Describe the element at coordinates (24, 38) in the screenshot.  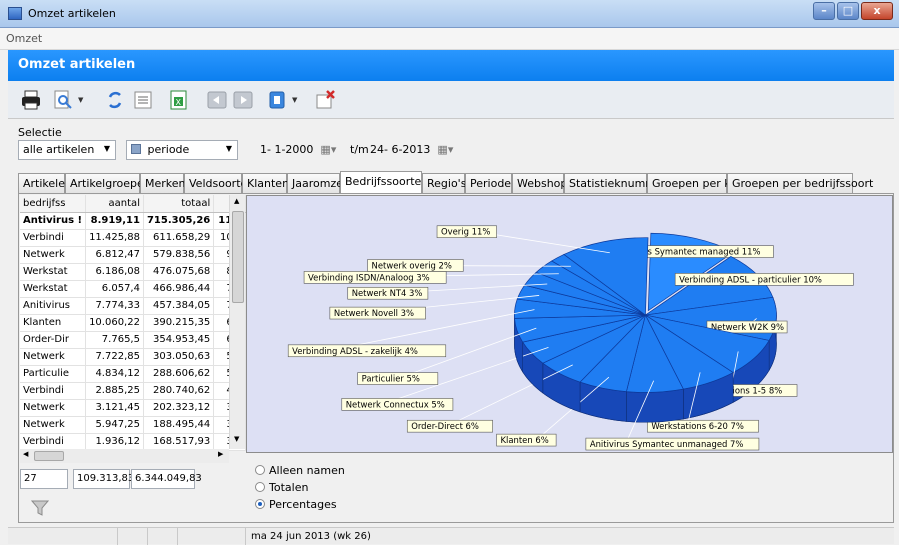
I see `menu-omzet: Omzet` at that location.